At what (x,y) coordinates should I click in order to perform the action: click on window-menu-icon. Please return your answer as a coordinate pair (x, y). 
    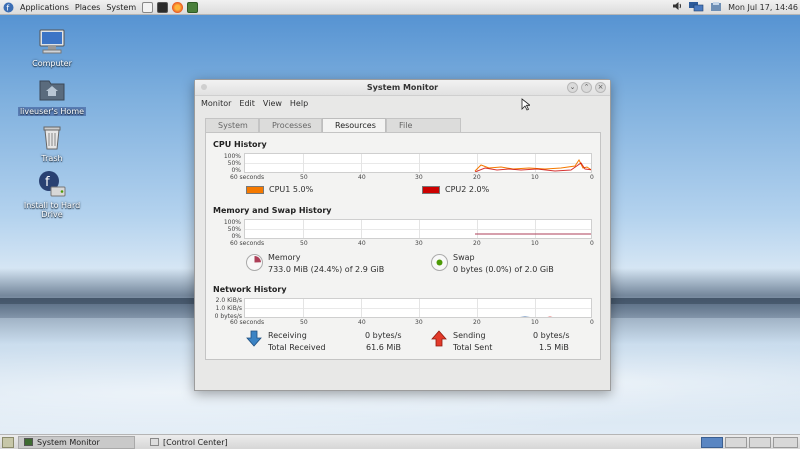
    Looking at the image, I should click on (204, 87).